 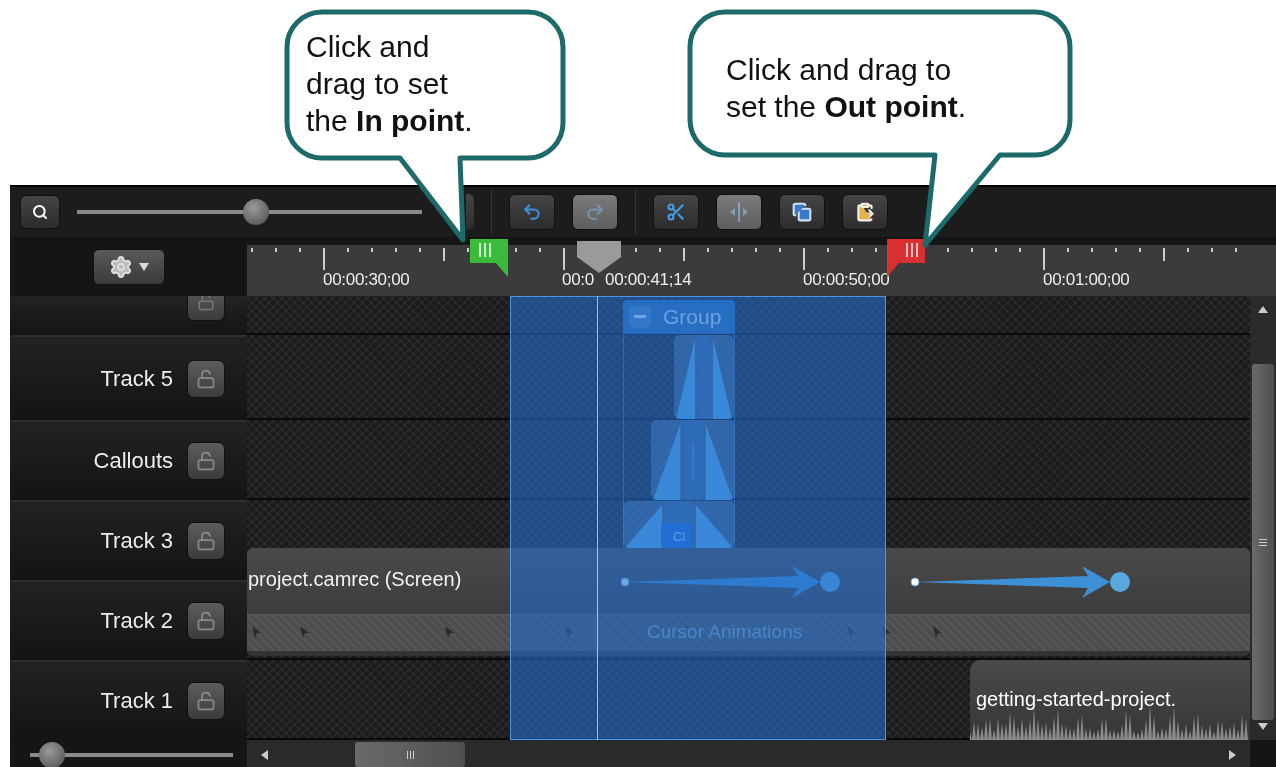 What do you see at coordinates (846, 88) in the screenshot?
I see `callout-text: Click and drag to set the Out point.` at bounding box center [846, 88].